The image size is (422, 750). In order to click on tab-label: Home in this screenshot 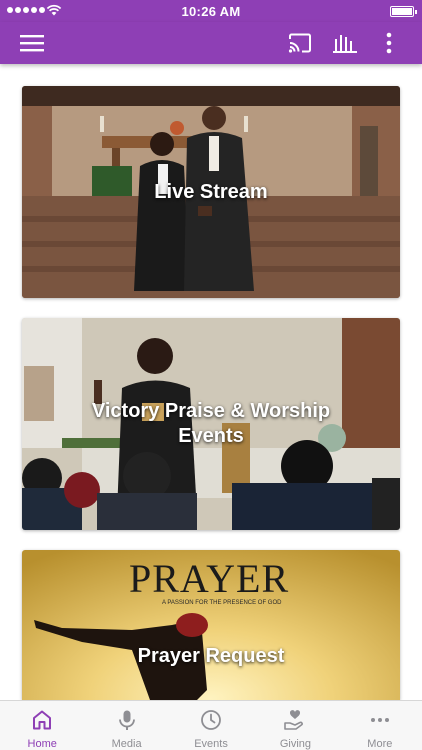, I will do `click(42, 744)`.